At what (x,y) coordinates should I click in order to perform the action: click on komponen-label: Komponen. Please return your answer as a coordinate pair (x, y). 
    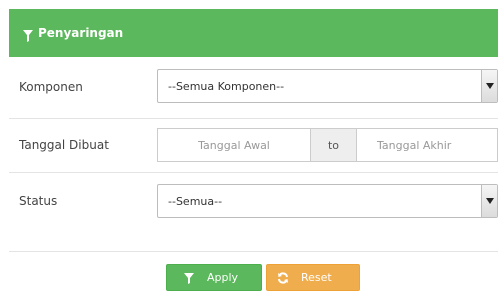
    Looking at the image, I should click on (51, 87).